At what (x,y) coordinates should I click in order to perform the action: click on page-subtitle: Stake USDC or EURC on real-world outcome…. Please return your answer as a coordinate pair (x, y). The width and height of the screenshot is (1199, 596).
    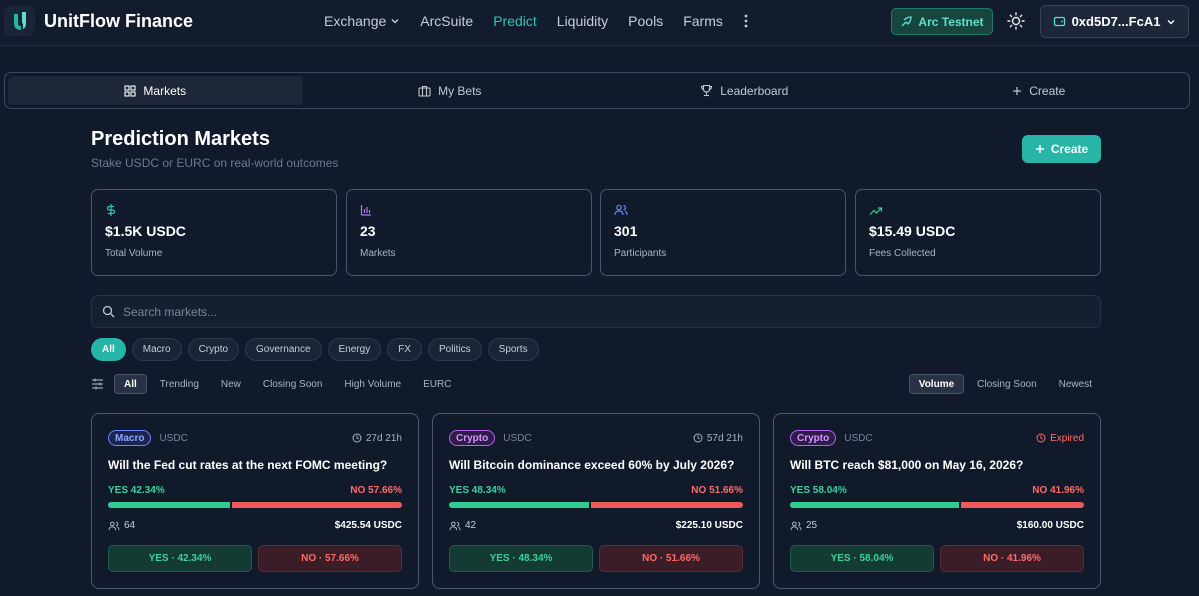
    Looking at the image, I should click on (215, 163).